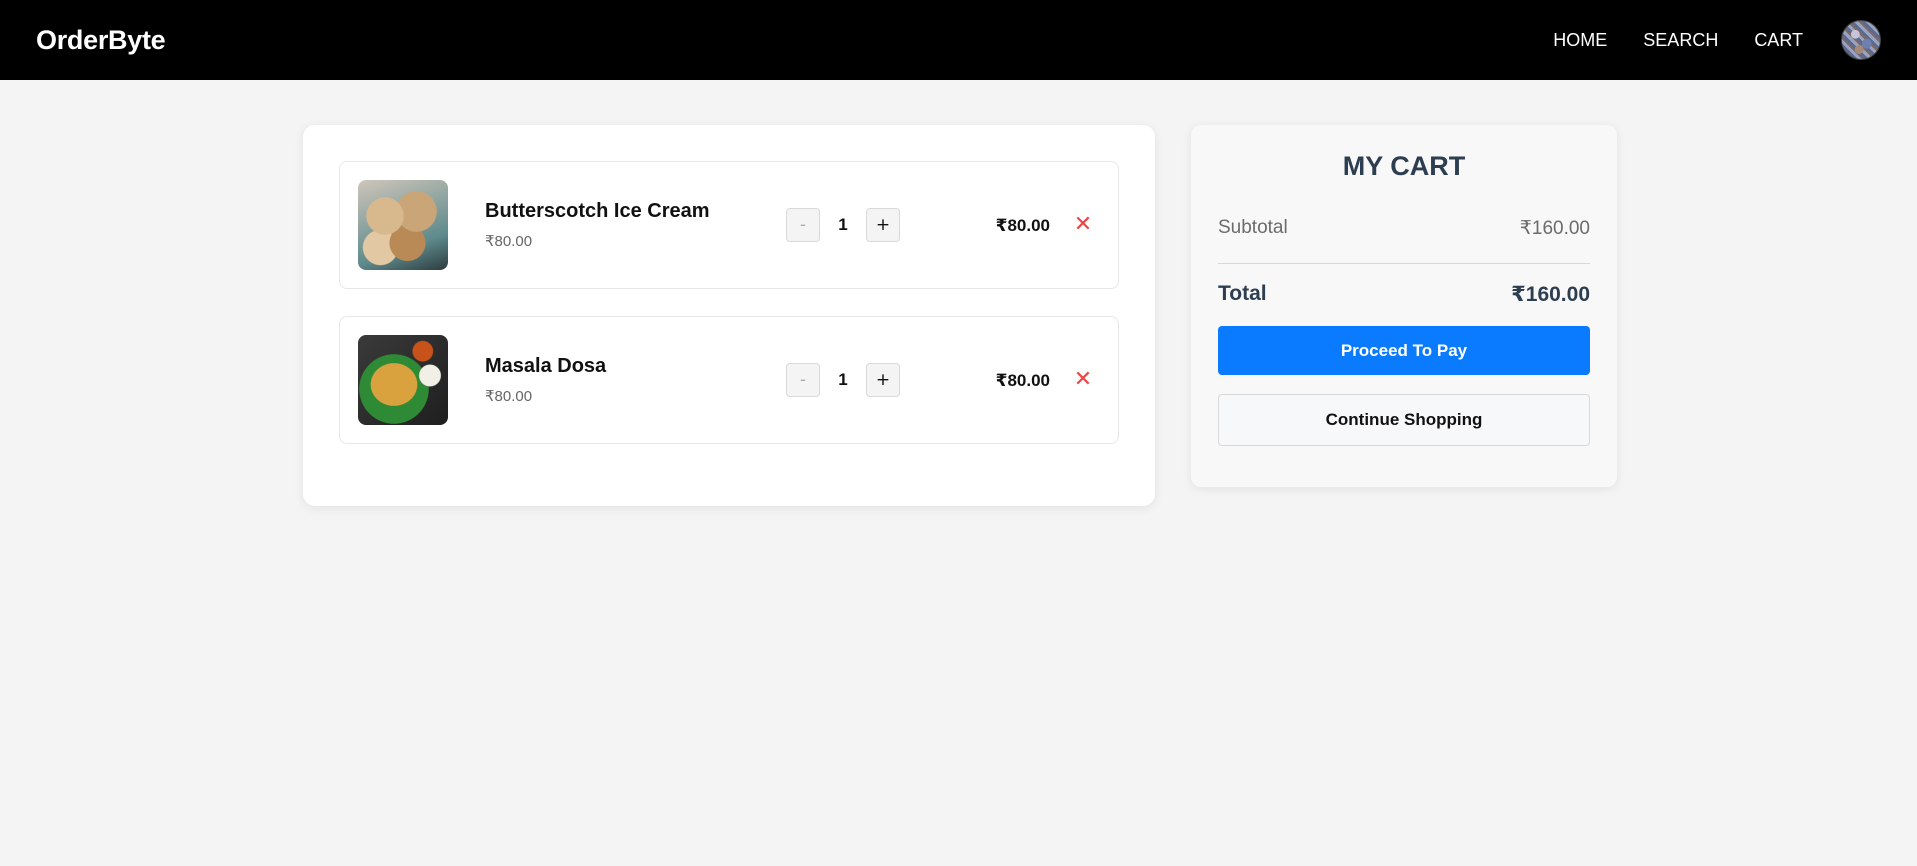 The width and height of the screenshot is (1917, 866). I want to click on nav-link-cart: CART, so click(1778, 40).